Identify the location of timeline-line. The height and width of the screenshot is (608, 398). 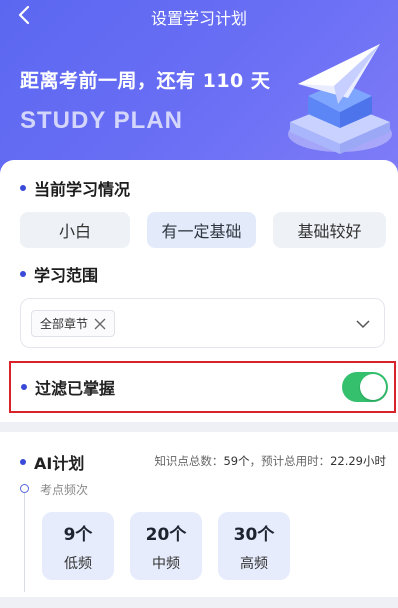
(24, 539).